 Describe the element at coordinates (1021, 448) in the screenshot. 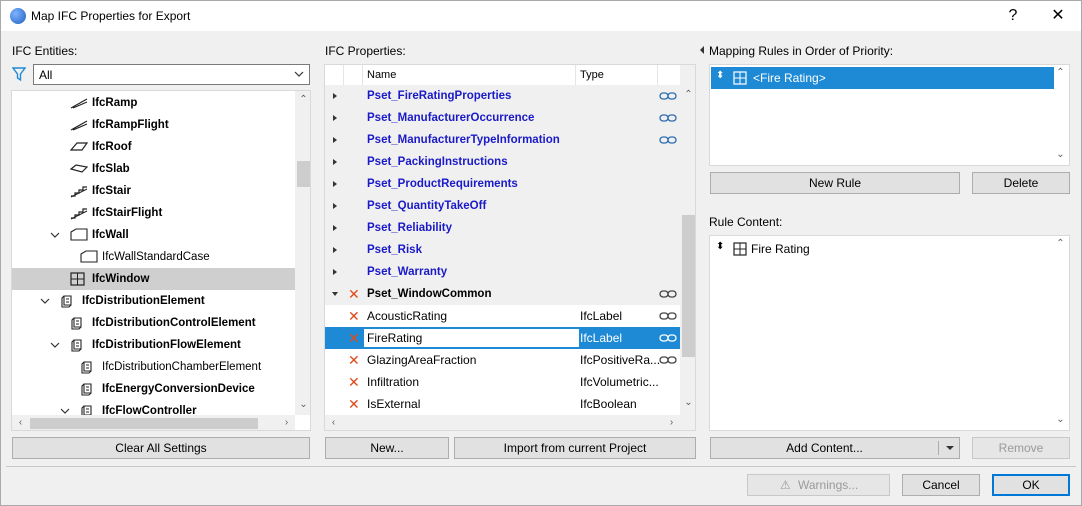

I see `remove-content-button: Remove` at that location.